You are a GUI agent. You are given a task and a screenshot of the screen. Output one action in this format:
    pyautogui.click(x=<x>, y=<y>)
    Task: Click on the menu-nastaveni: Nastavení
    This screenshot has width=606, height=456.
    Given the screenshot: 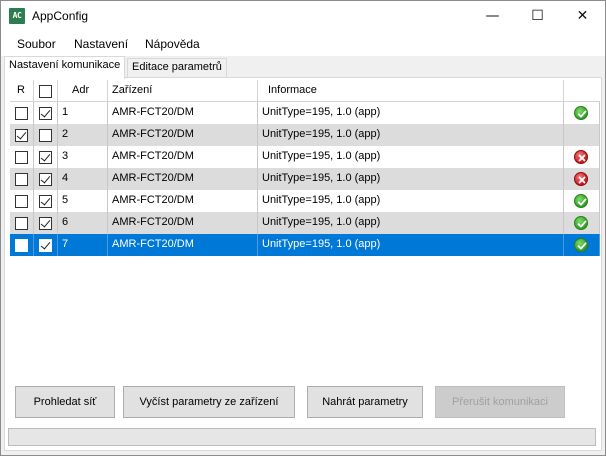 What is the action you would take?
    pyautogui.click(x=101, y=44)
    